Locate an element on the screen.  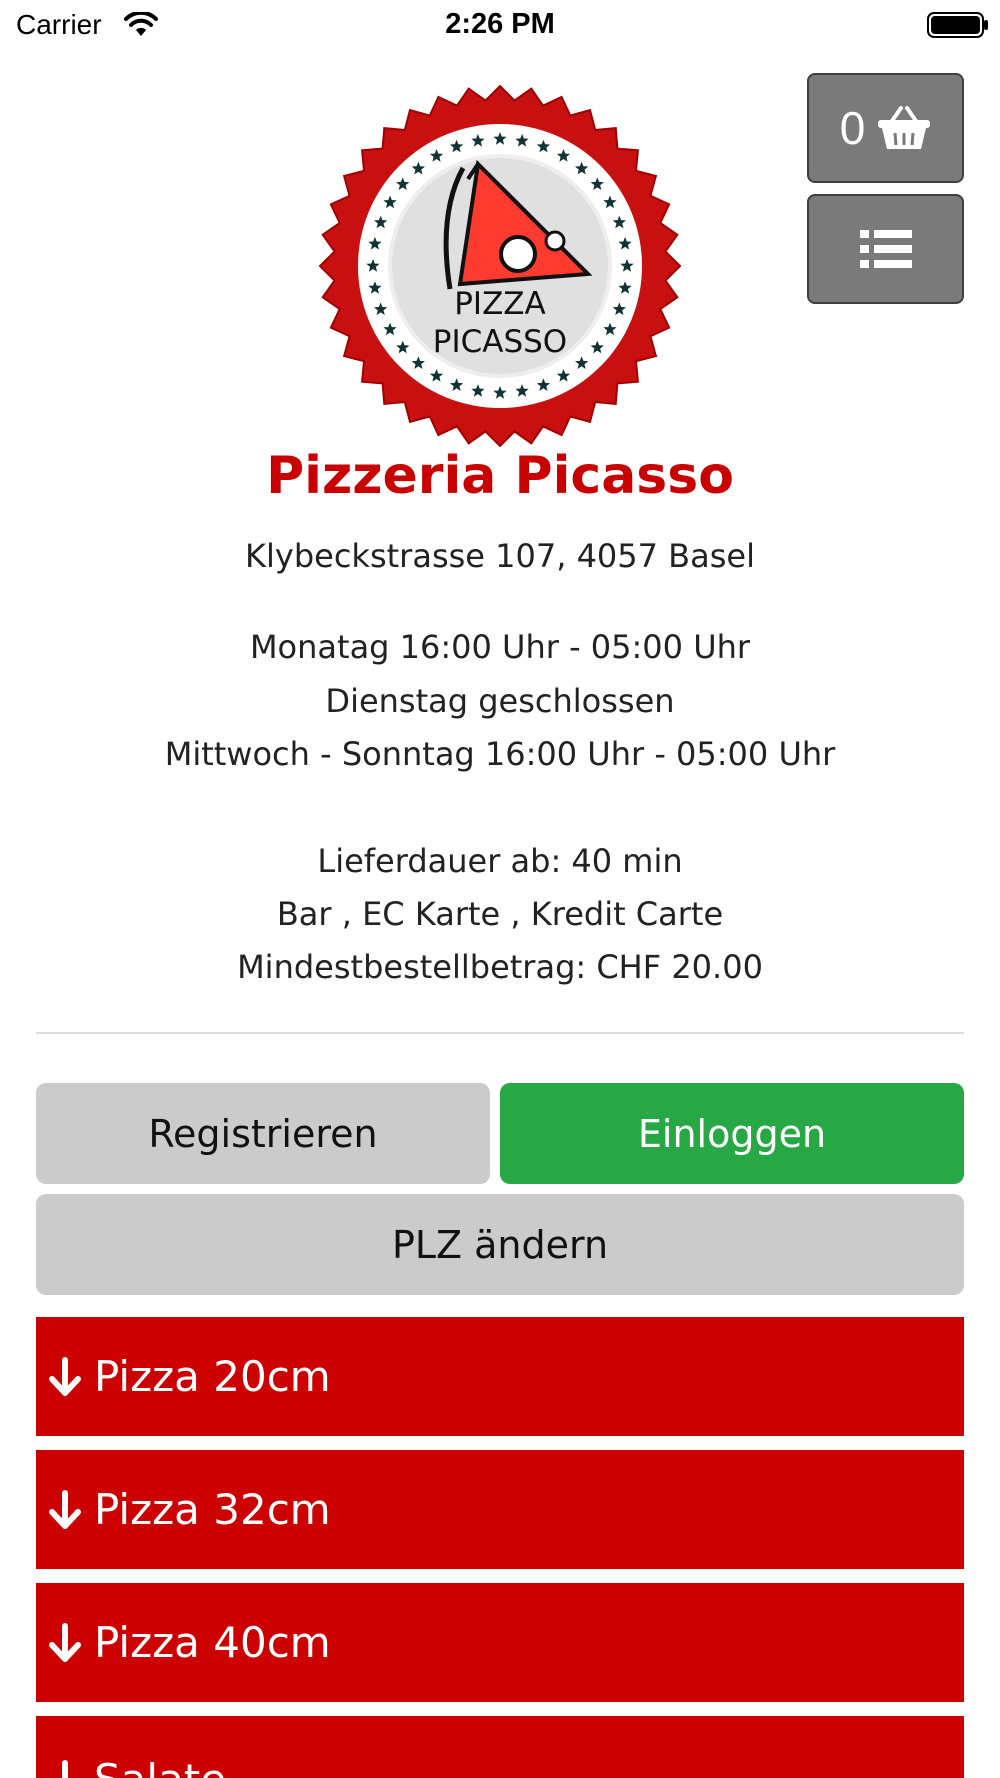
hours-tuesday: Dienstag geschlossen is located at coordinates (500, 701).